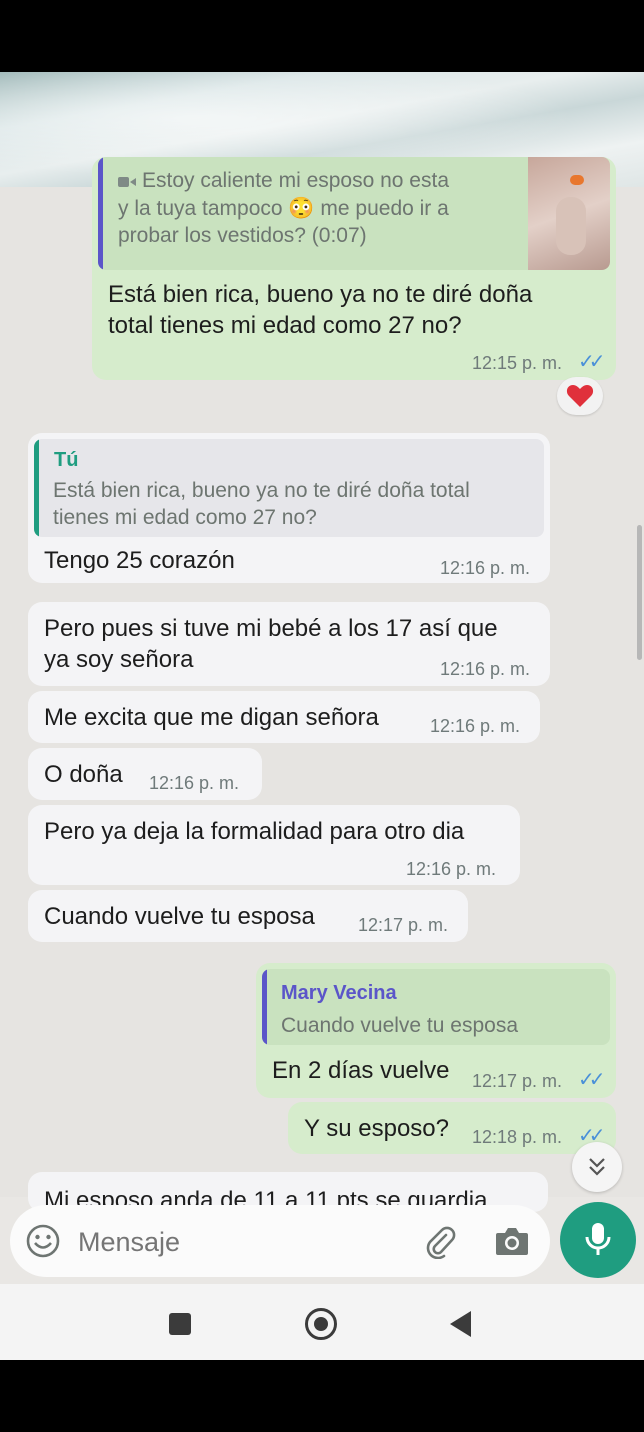 The height and width of the screenshot is (1432, 644). I want to click on message-input-bar, so click(280, 1241).